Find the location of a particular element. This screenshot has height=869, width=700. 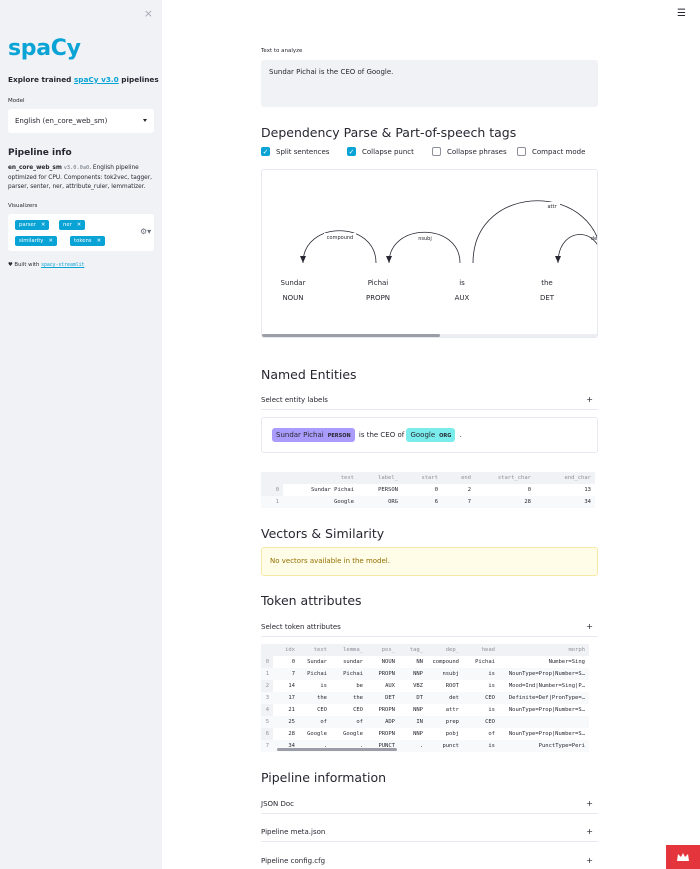

meta-json-expander: Pipeline meta.json + is located at coordinates (429, 832).